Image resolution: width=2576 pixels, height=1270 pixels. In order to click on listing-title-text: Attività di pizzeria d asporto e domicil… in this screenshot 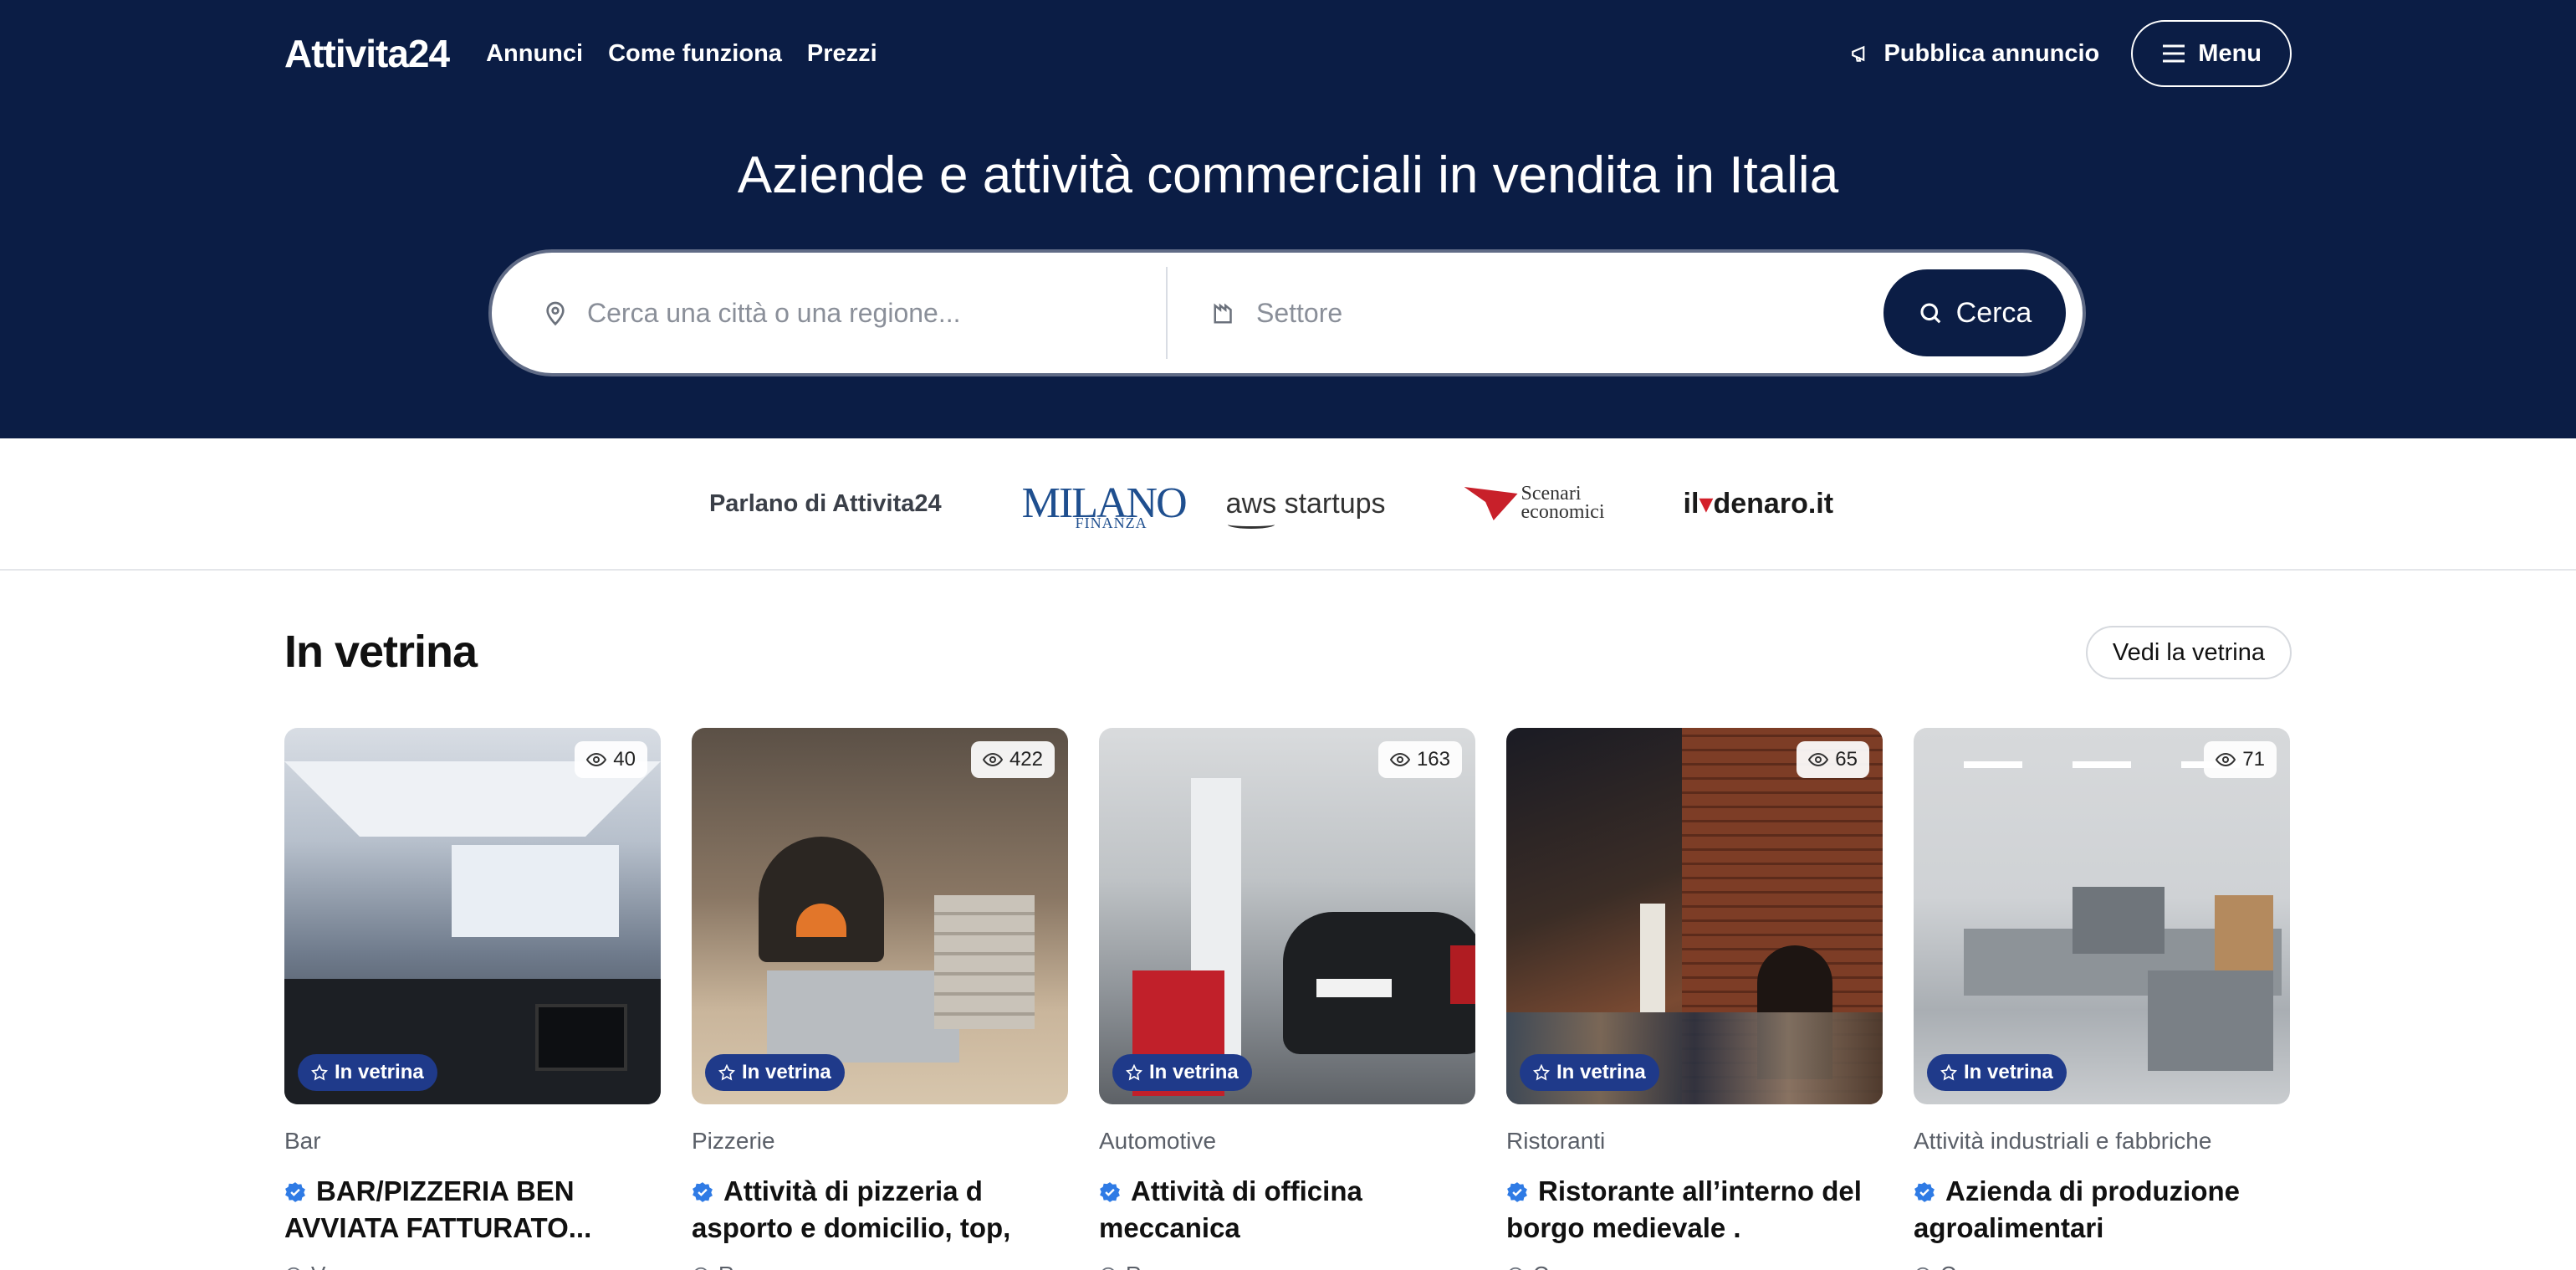, I will do `click(851, 1209)`.